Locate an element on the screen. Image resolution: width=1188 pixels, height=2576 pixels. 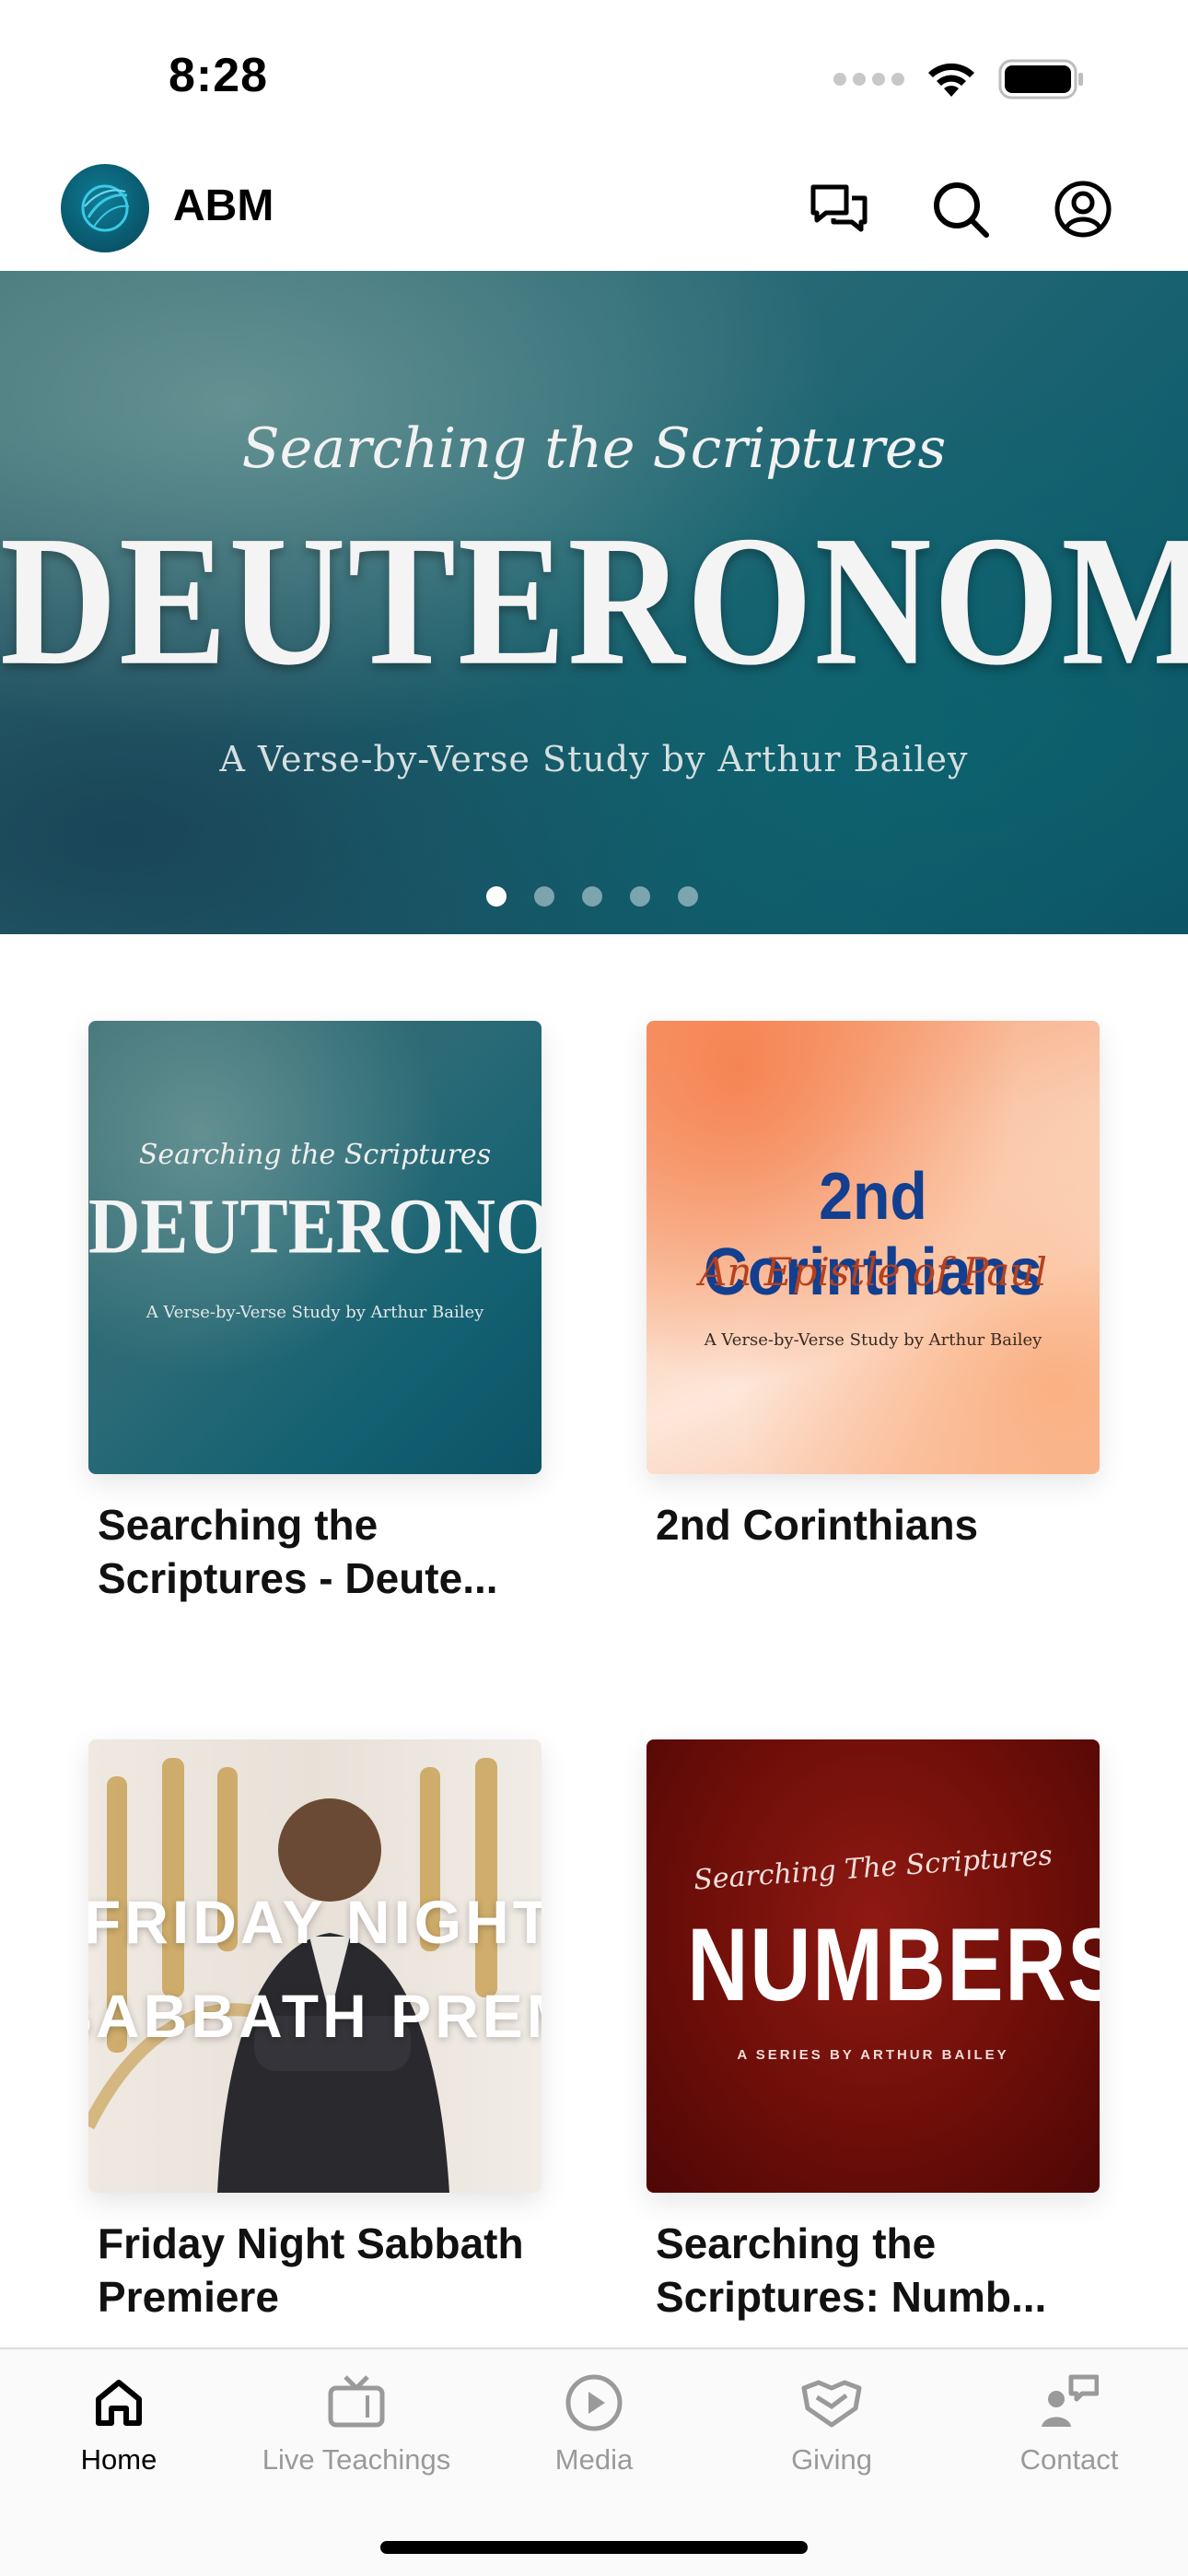
tab-label: Media is located at coordinates (594, 2459).